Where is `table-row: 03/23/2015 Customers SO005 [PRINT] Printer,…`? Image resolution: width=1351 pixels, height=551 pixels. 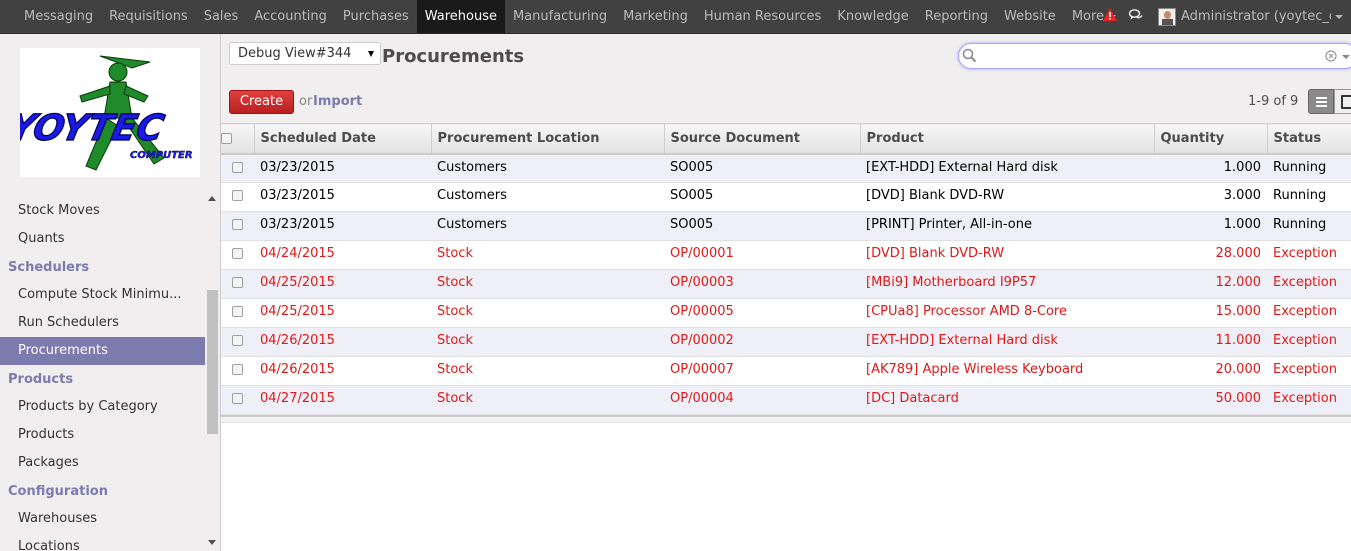 table-row: 03/23/2015 Customers SO005 [PRINT] Printer,… is located at coordinates (786, 226).